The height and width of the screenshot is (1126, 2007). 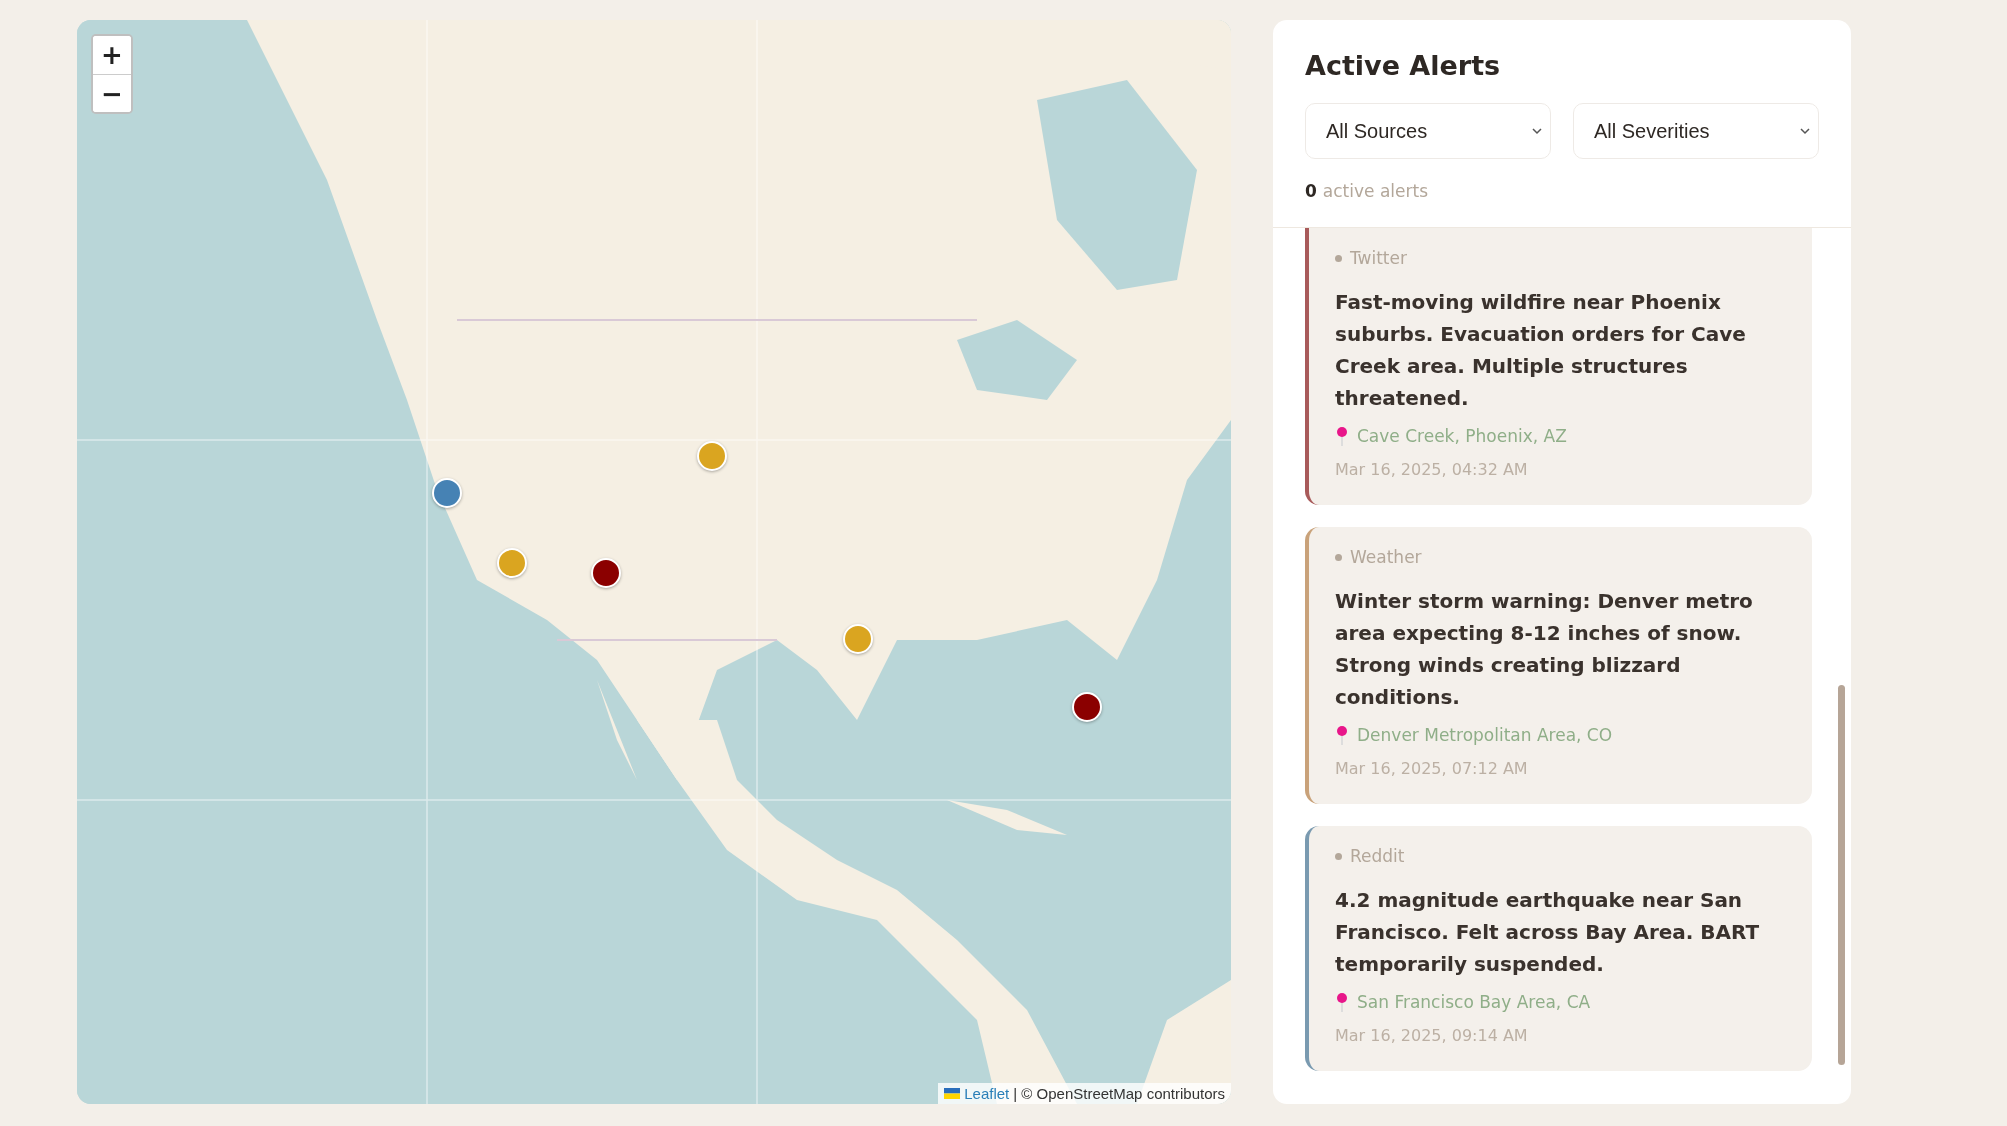 What do you see at coordinates (1432, 768) in the screenshot?
I see `alert-time: Mar 16, 2025, 07:12 AM` at bounding box center [1432, 768].